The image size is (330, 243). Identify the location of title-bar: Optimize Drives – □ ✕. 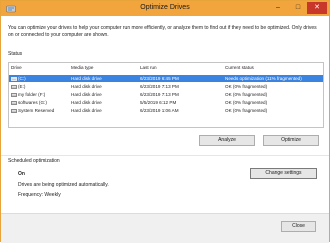
(165, 8).